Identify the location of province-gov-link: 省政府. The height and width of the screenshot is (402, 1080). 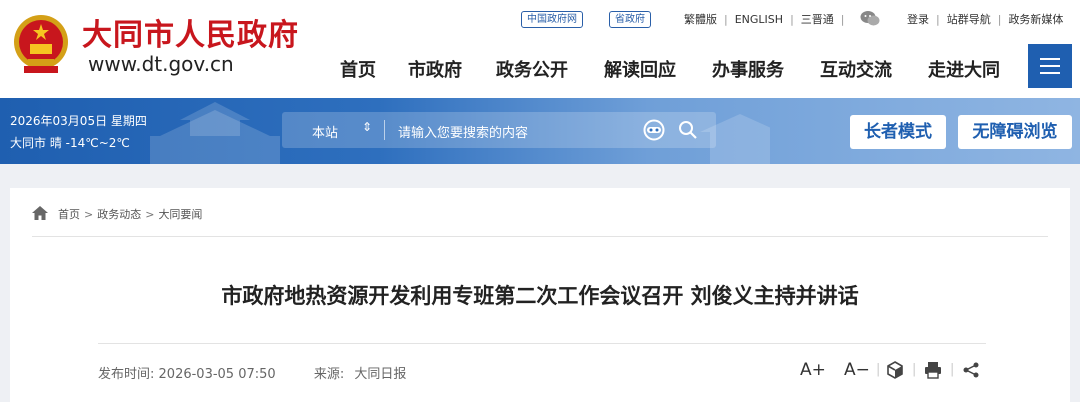
(630, 19).